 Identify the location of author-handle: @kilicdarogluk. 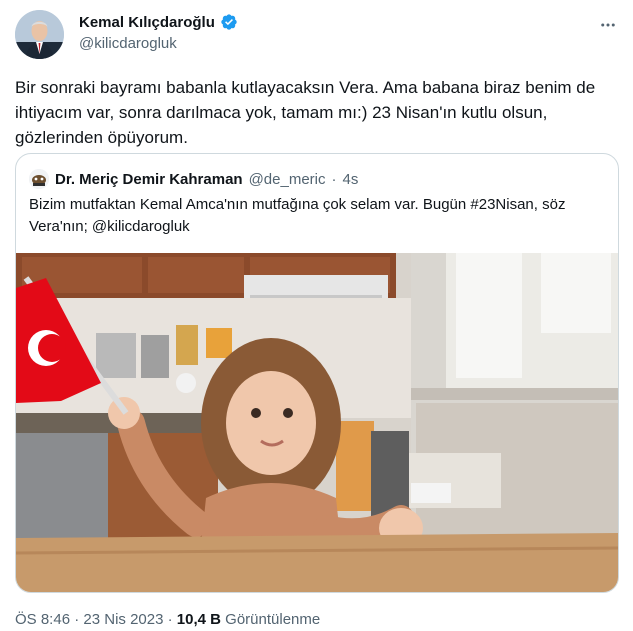
(128, 43).